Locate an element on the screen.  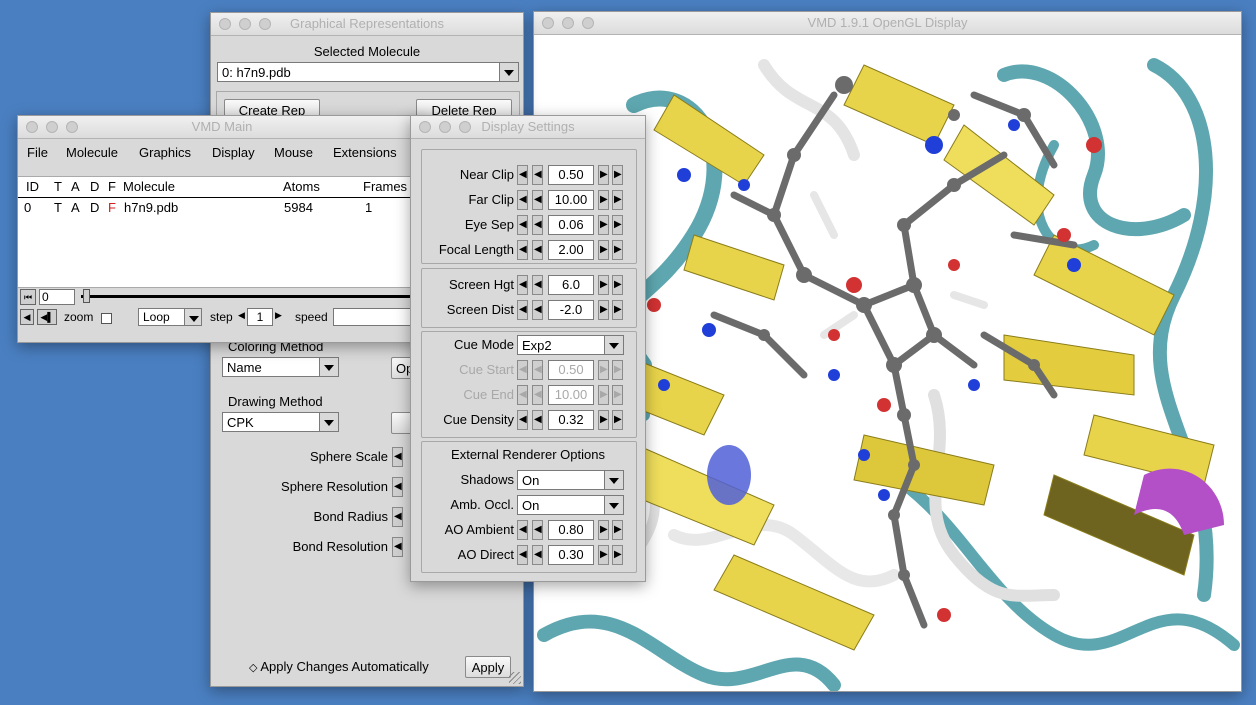
focal-length-increase: ▶ is located at coordinates (603, 250).